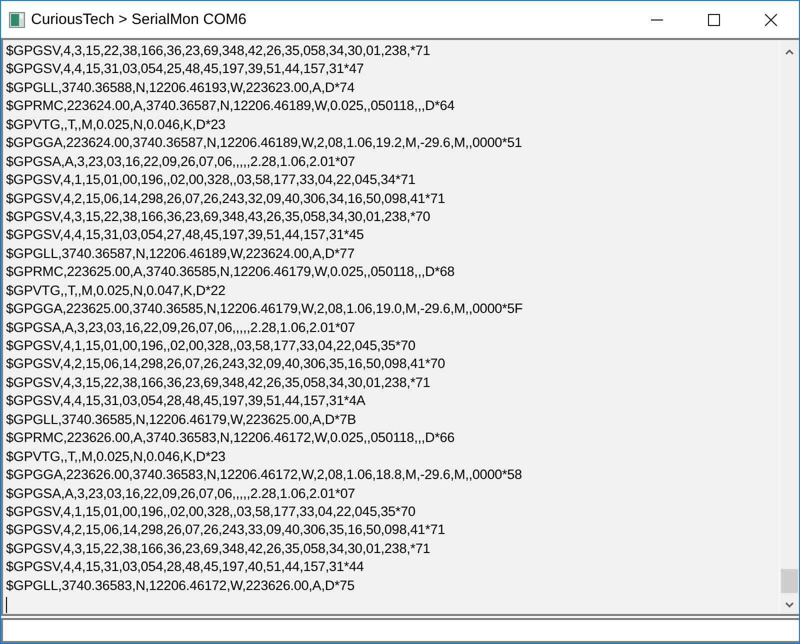 This screenshot has width=800, height=644. I want to click on output-line: $GPGSV,4,1,15,01,00,196,,02,00,328,,03,58,177,33,04,22,045,34*71, so click(211, 180).